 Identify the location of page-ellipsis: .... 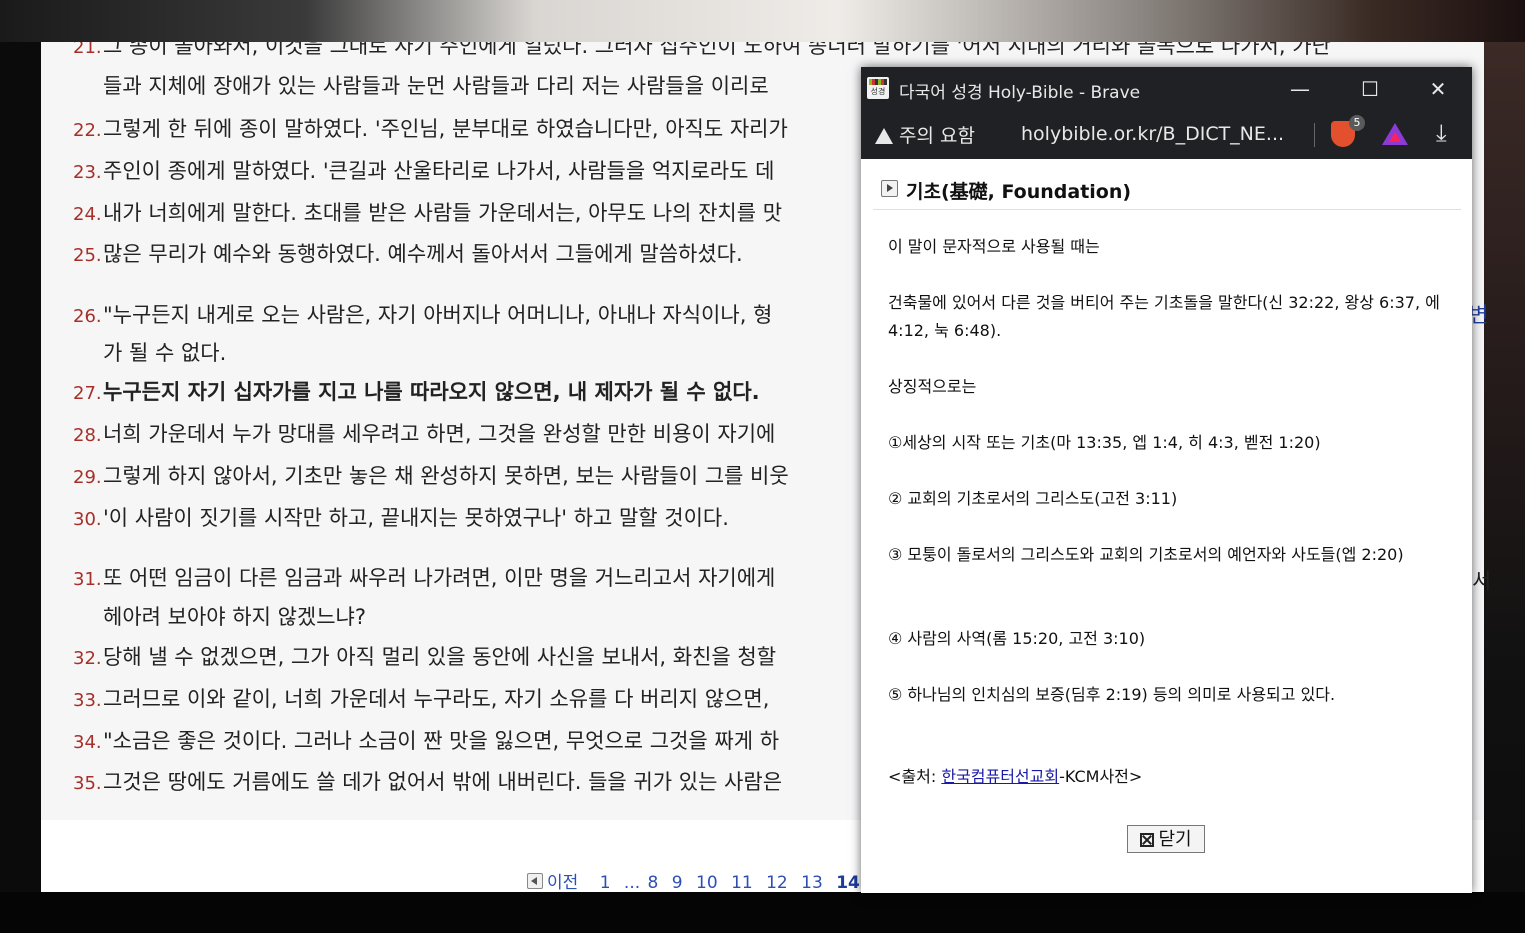
(632, 882).